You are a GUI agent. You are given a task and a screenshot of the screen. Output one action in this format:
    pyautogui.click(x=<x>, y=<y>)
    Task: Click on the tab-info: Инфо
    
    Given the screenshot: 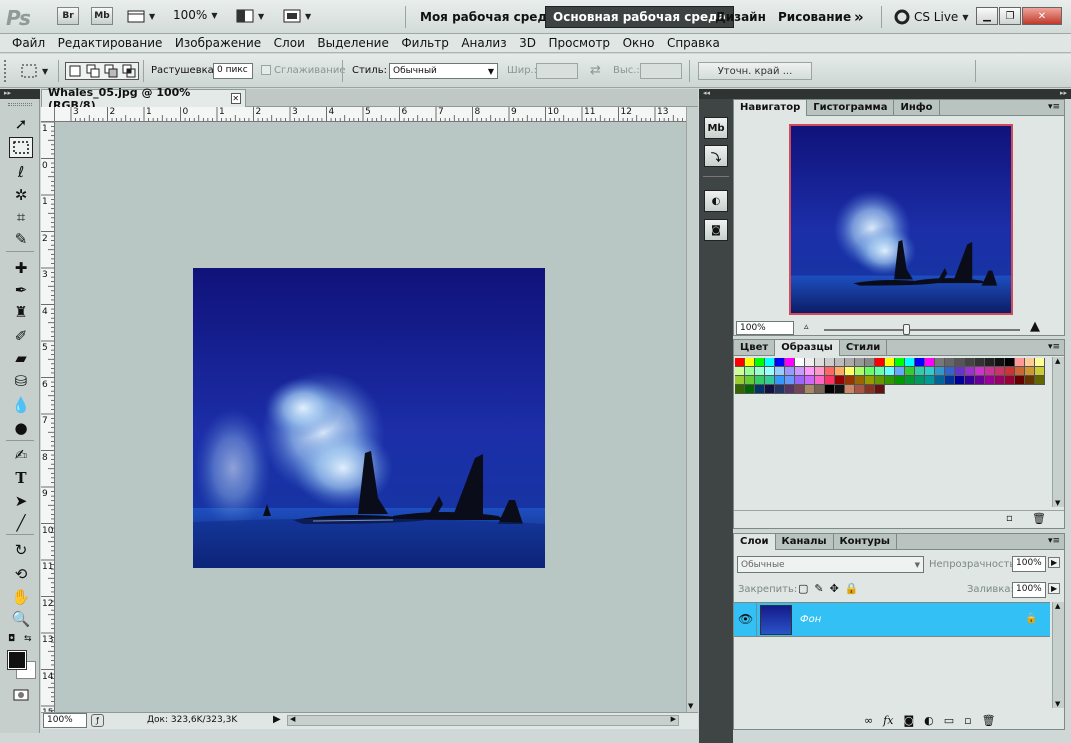 What is the action you would take?
    pyautogui.click(x=917, y=107)
    